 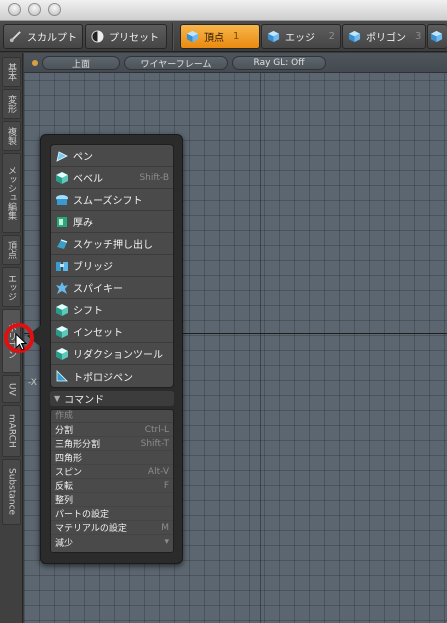 I want to click on command-shortcut: Shift-T, so click(x=154, y=443).